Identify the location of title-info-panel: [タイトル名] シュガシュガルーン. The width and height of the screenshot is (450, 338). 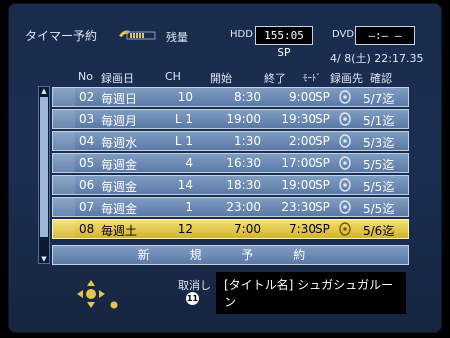
(311, 293).